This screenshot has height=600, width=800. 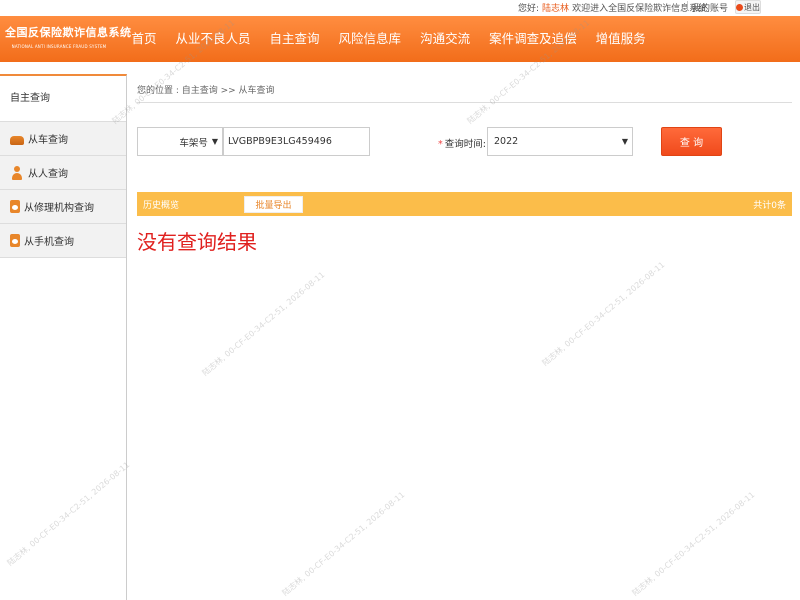 I want to click on username: 陆志林, so click(x=556, y=9).